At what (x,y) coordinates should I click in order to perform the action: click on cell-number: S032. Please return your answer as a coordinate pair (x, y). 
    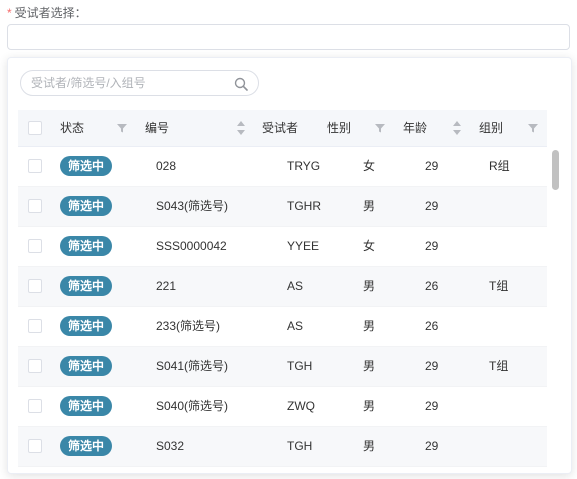
    Looking at the image, I should click on (170, 446).